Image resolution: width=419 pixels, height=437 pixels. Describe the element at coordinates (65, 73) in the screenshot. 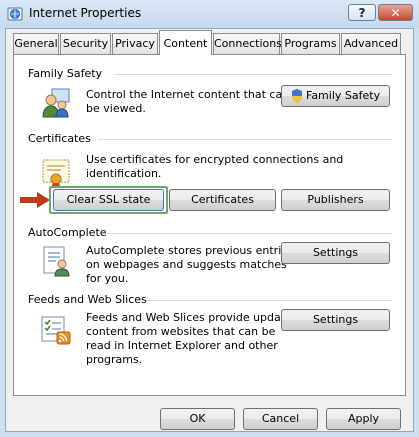

I see `family-safety-heading: Family Safety` at that location.